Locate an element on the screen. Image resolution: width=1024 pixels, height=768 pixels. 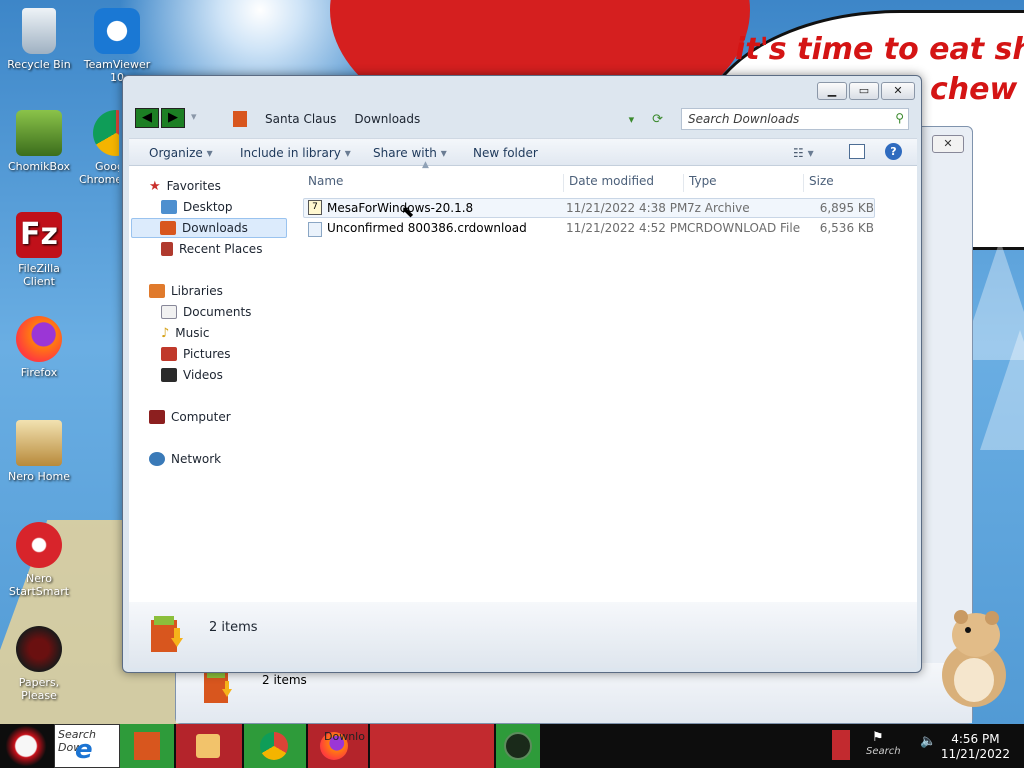
column-header-date-modified: Date modified is located at coordinates (611, 184).